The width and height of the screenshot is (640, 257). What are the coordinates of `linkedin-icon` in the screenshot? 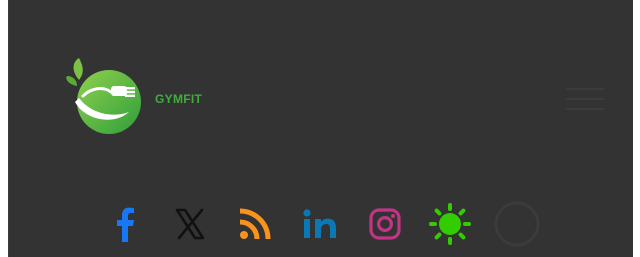 It's located at (319, 223).